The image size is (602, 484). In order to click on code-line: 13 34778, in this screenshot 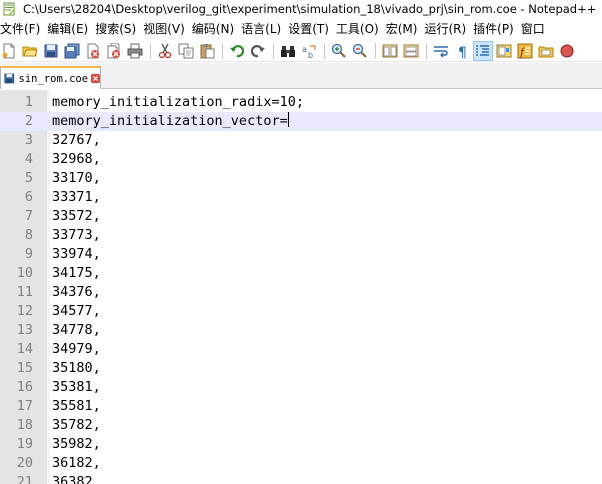, I will do `click(301, 330)`.